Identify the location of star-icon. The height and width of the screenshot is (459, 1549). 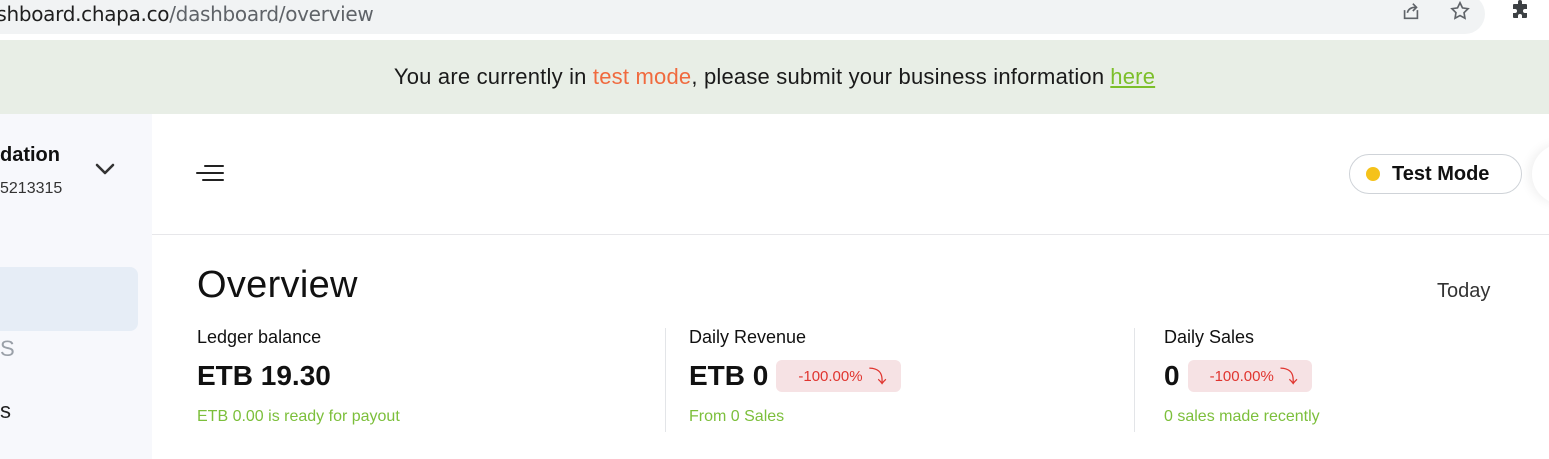
(1460, 12).